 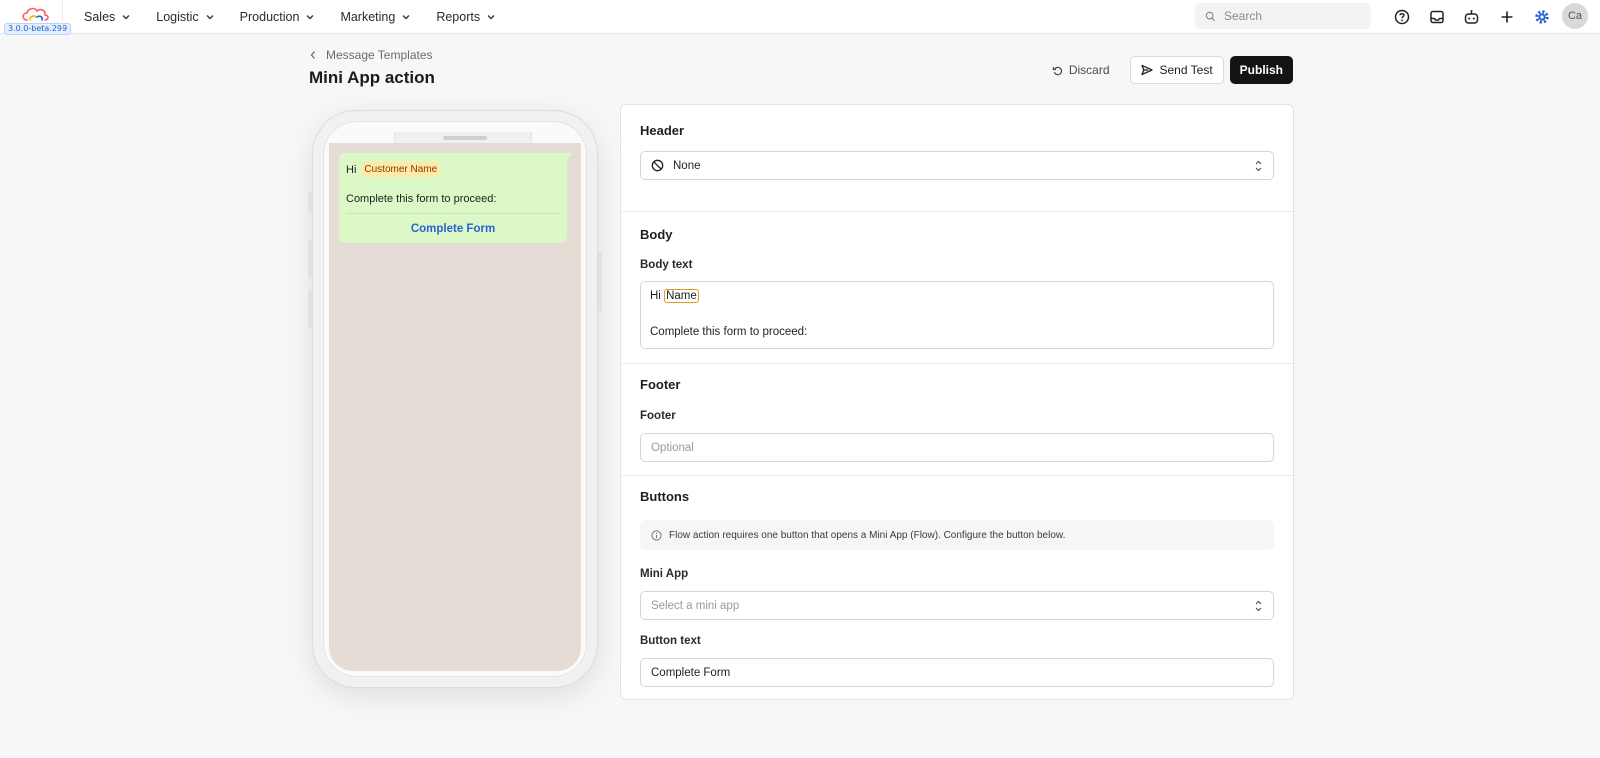 I want to click on header-type-select: None, so click(x=957, y=165).